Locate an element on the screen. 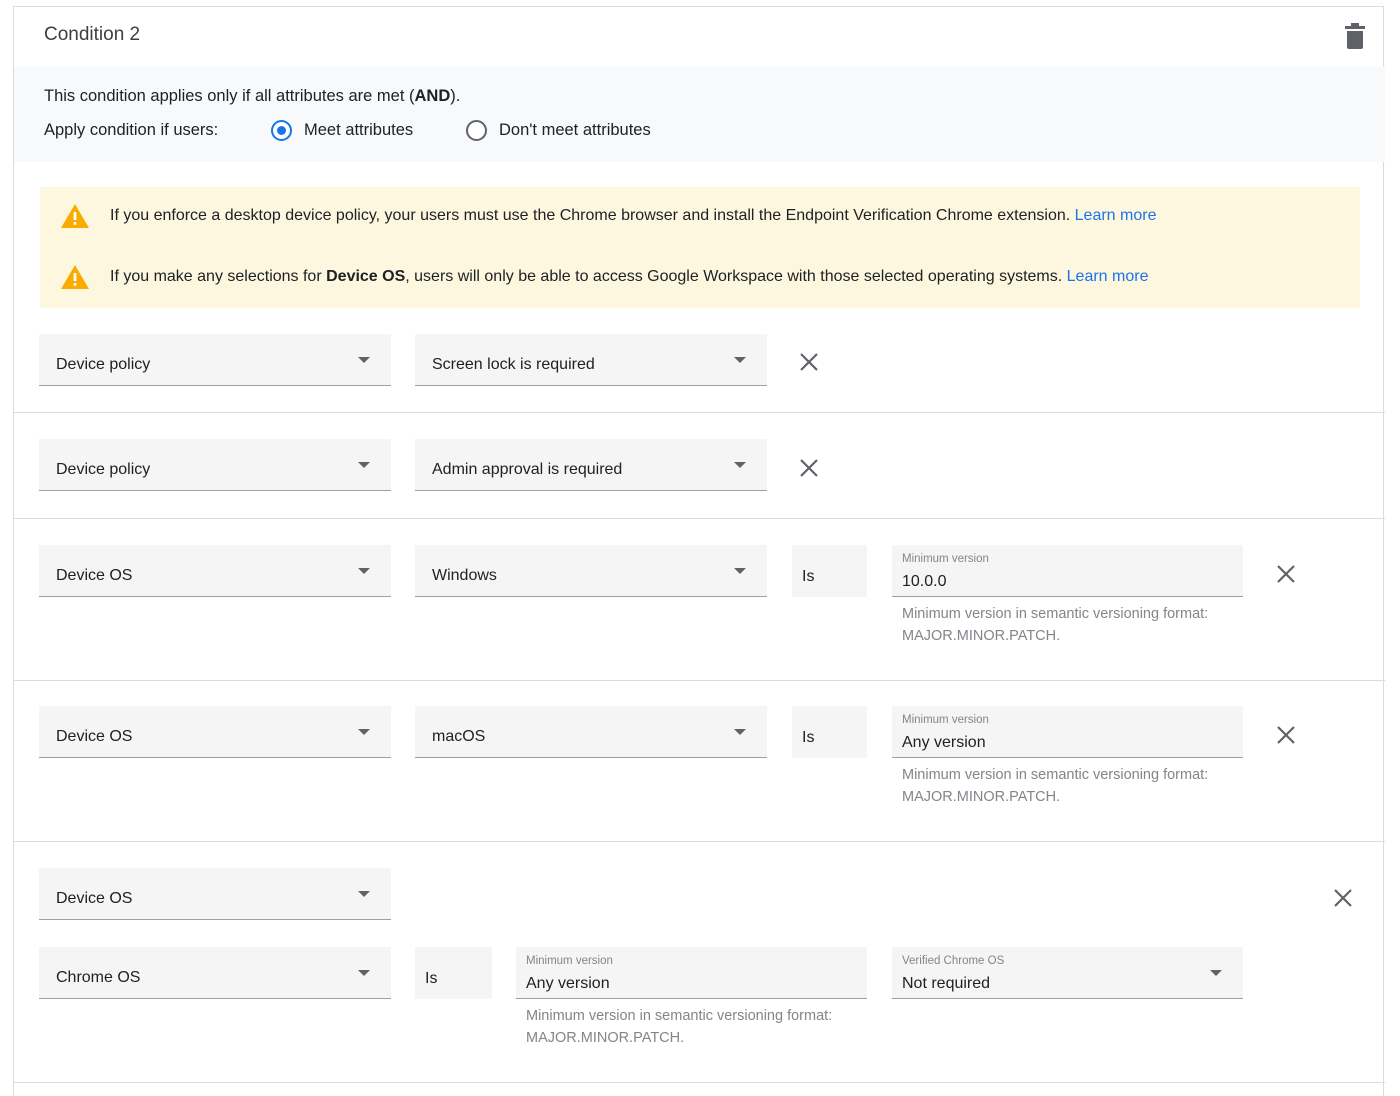 This screenshot has width=1400, height=1096. os-select: Windows is located at coordinates (591, 571).